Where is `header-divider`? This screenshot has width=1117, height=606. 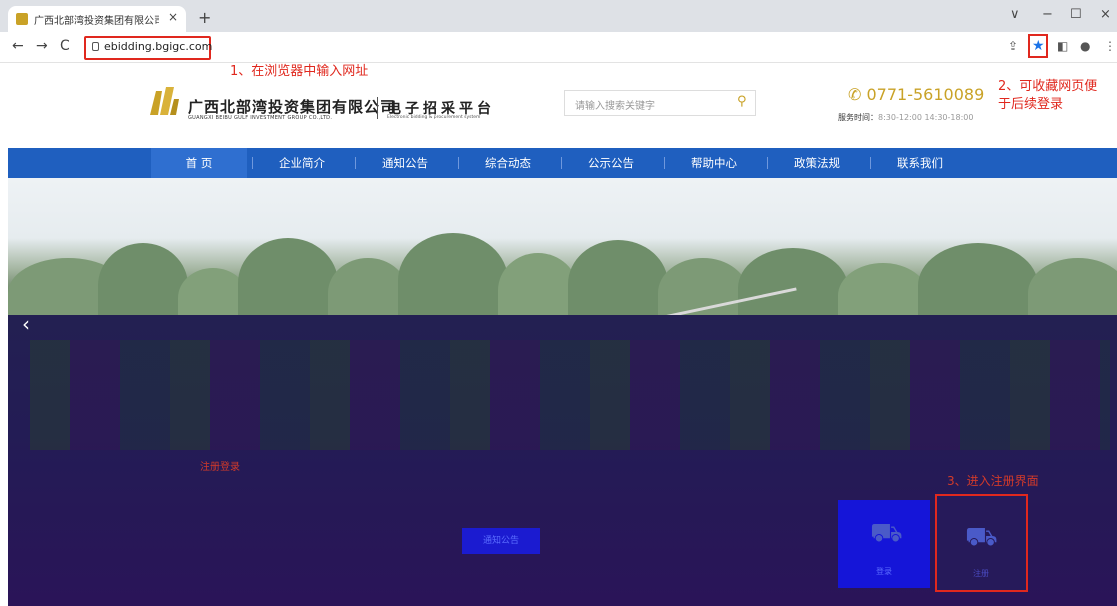
header-divider is located at coordinates (377, 108).